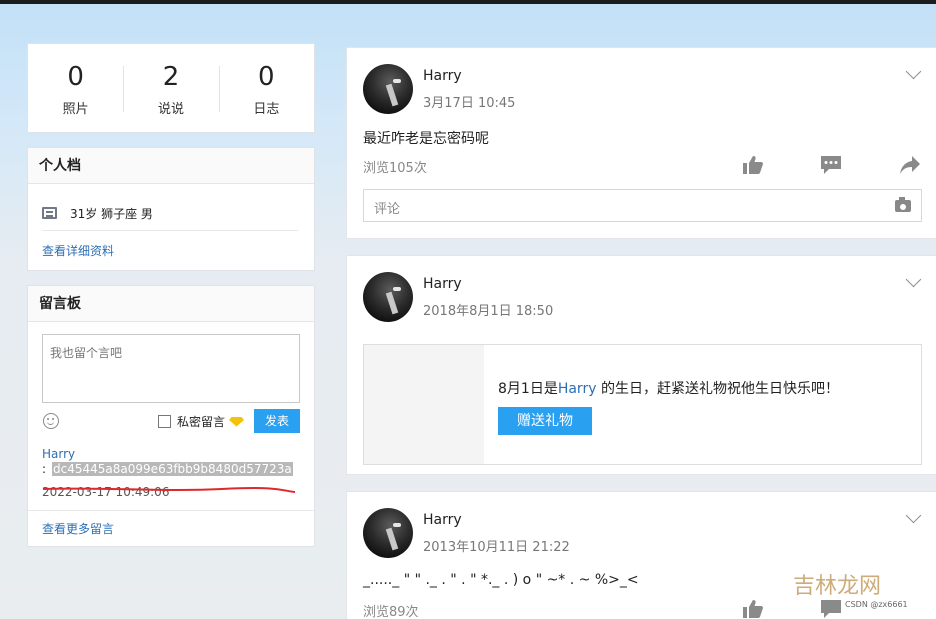 Image resolution: width=936 pixels, height=619 pixels. I want to click on comment-input: 评论, so click(642, 205).